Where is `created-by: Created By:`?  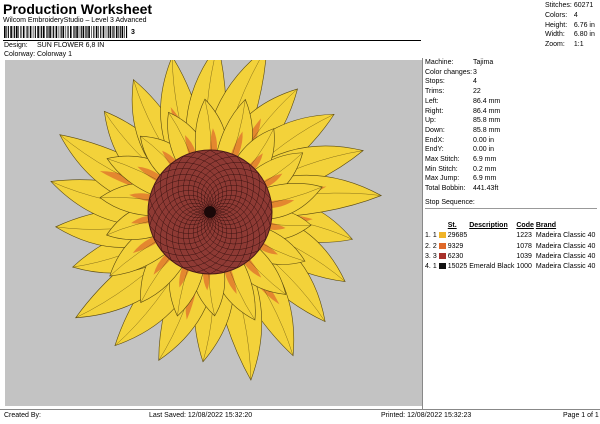
created-by: Created By: is located at coordinates (22, 415).